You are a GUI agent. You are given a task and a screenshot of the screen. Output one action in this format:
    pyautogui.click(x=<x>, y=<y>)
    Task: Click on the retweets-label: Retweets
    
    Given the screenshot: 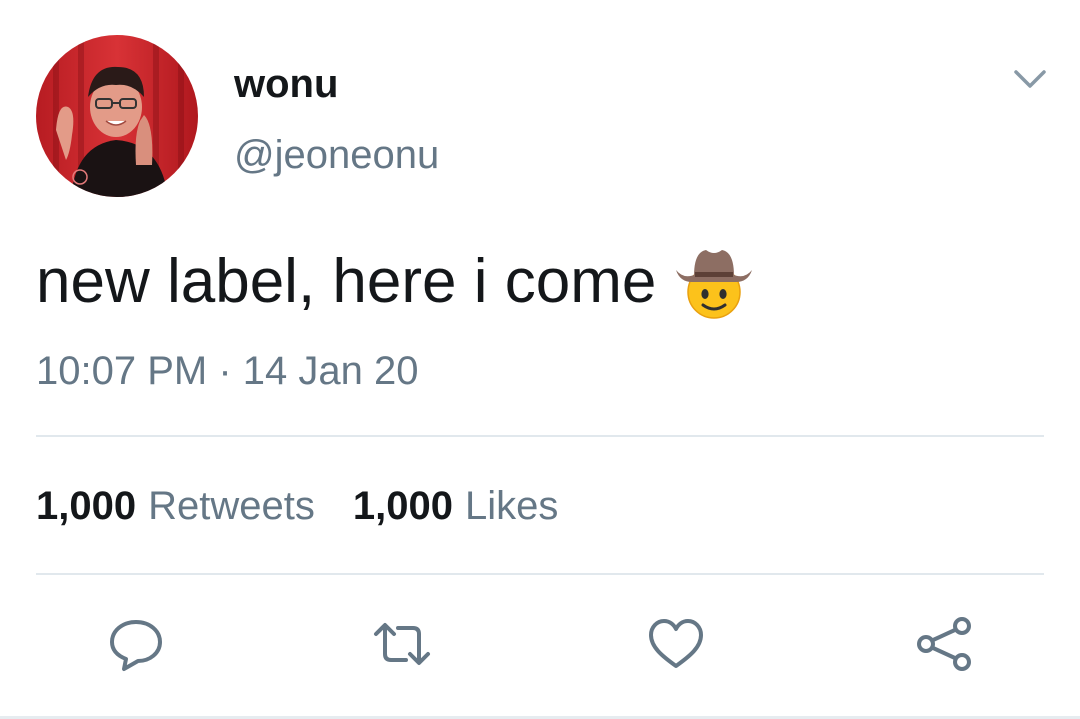 What is the action you would take?
    pyautogui.click(x=231, y=506)
    